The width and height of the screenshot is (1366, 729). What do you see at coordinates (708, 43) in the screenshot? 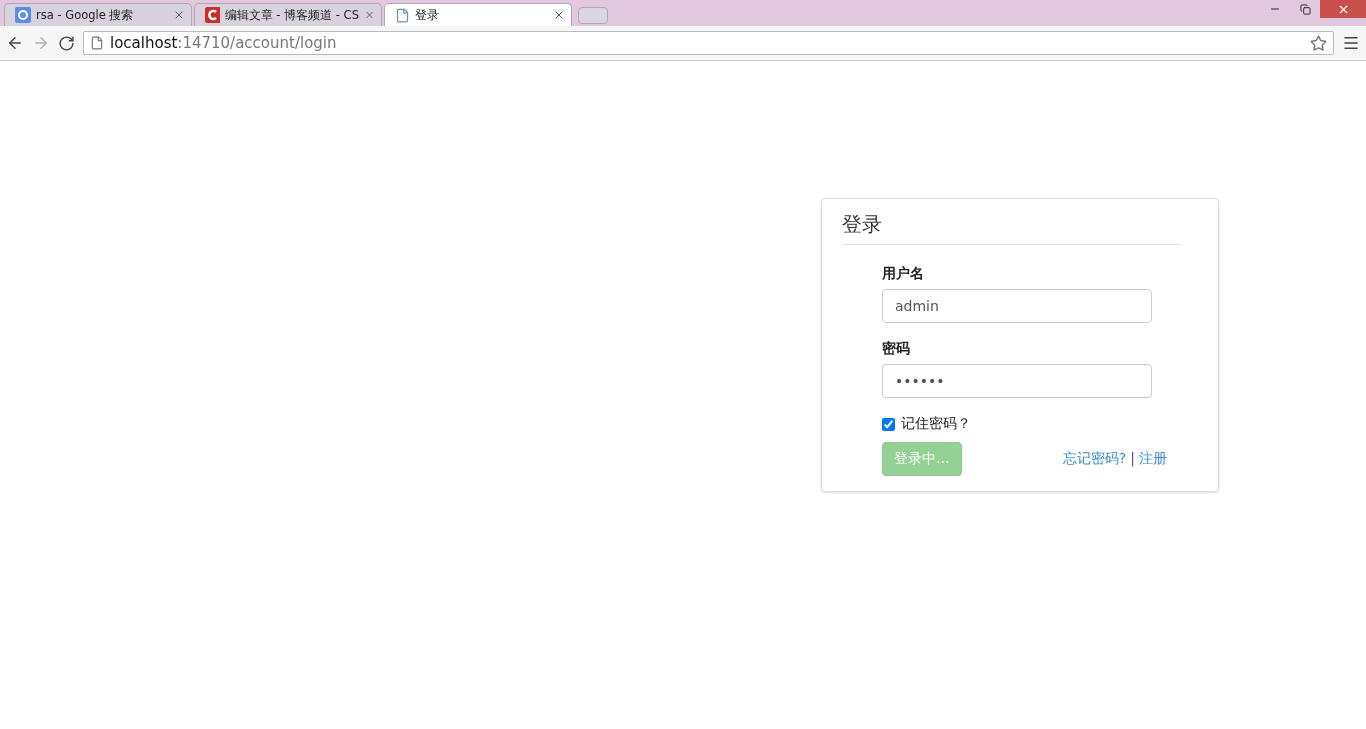
I see `address-bar: localhost:14710/account/login` at bounding box center [708, 43].